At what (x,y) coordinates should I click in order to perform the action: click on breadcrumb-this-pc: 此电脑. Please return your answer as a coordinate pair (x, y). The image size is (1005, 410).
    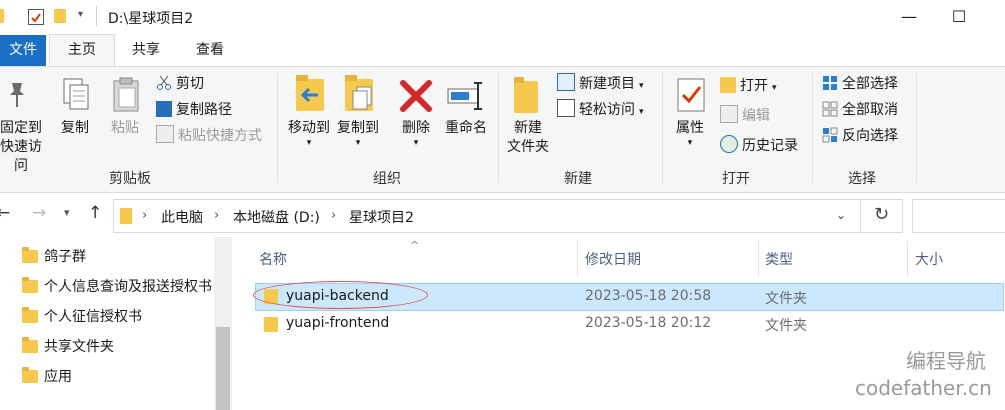
    Looking at the image, I should click on (182, 217).